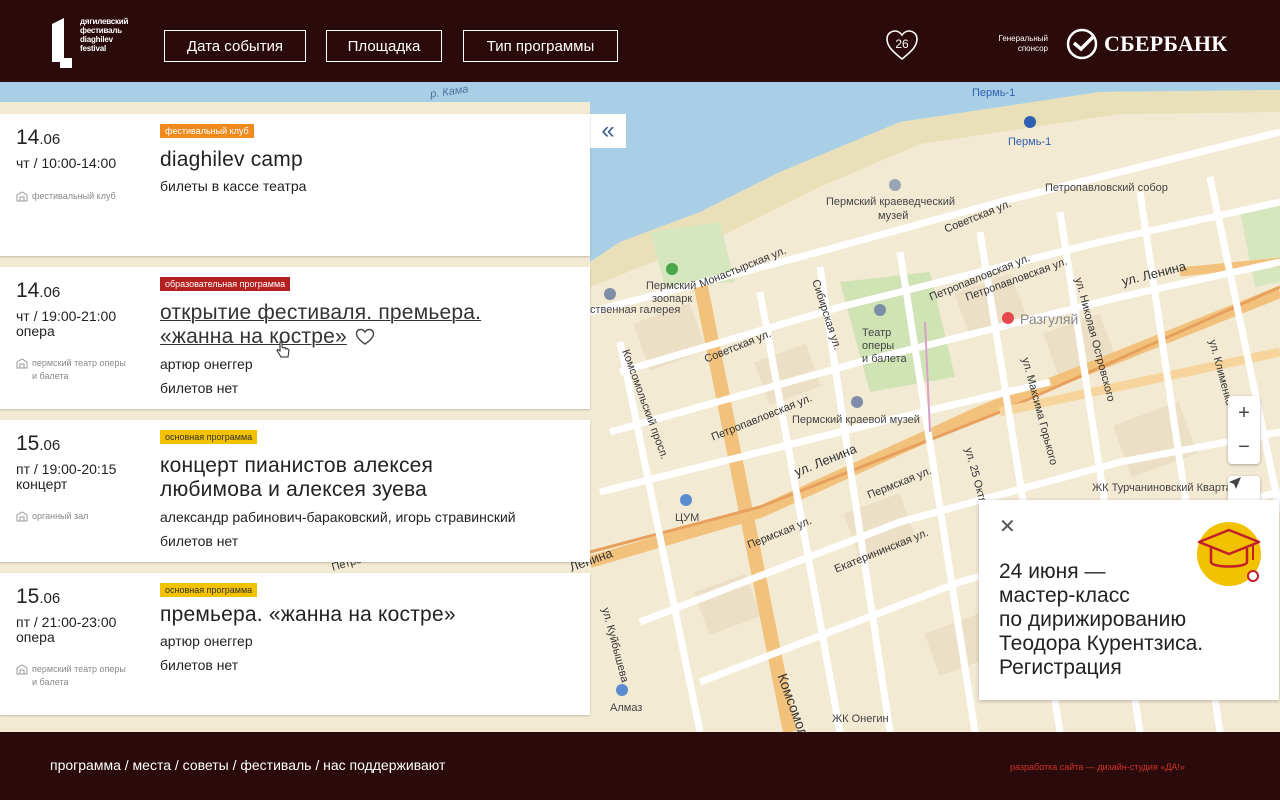  Describe the element at coordinates (66, 622) in the screenshot. I see `event-time-text: пт / 21:00-23:00` at that location.